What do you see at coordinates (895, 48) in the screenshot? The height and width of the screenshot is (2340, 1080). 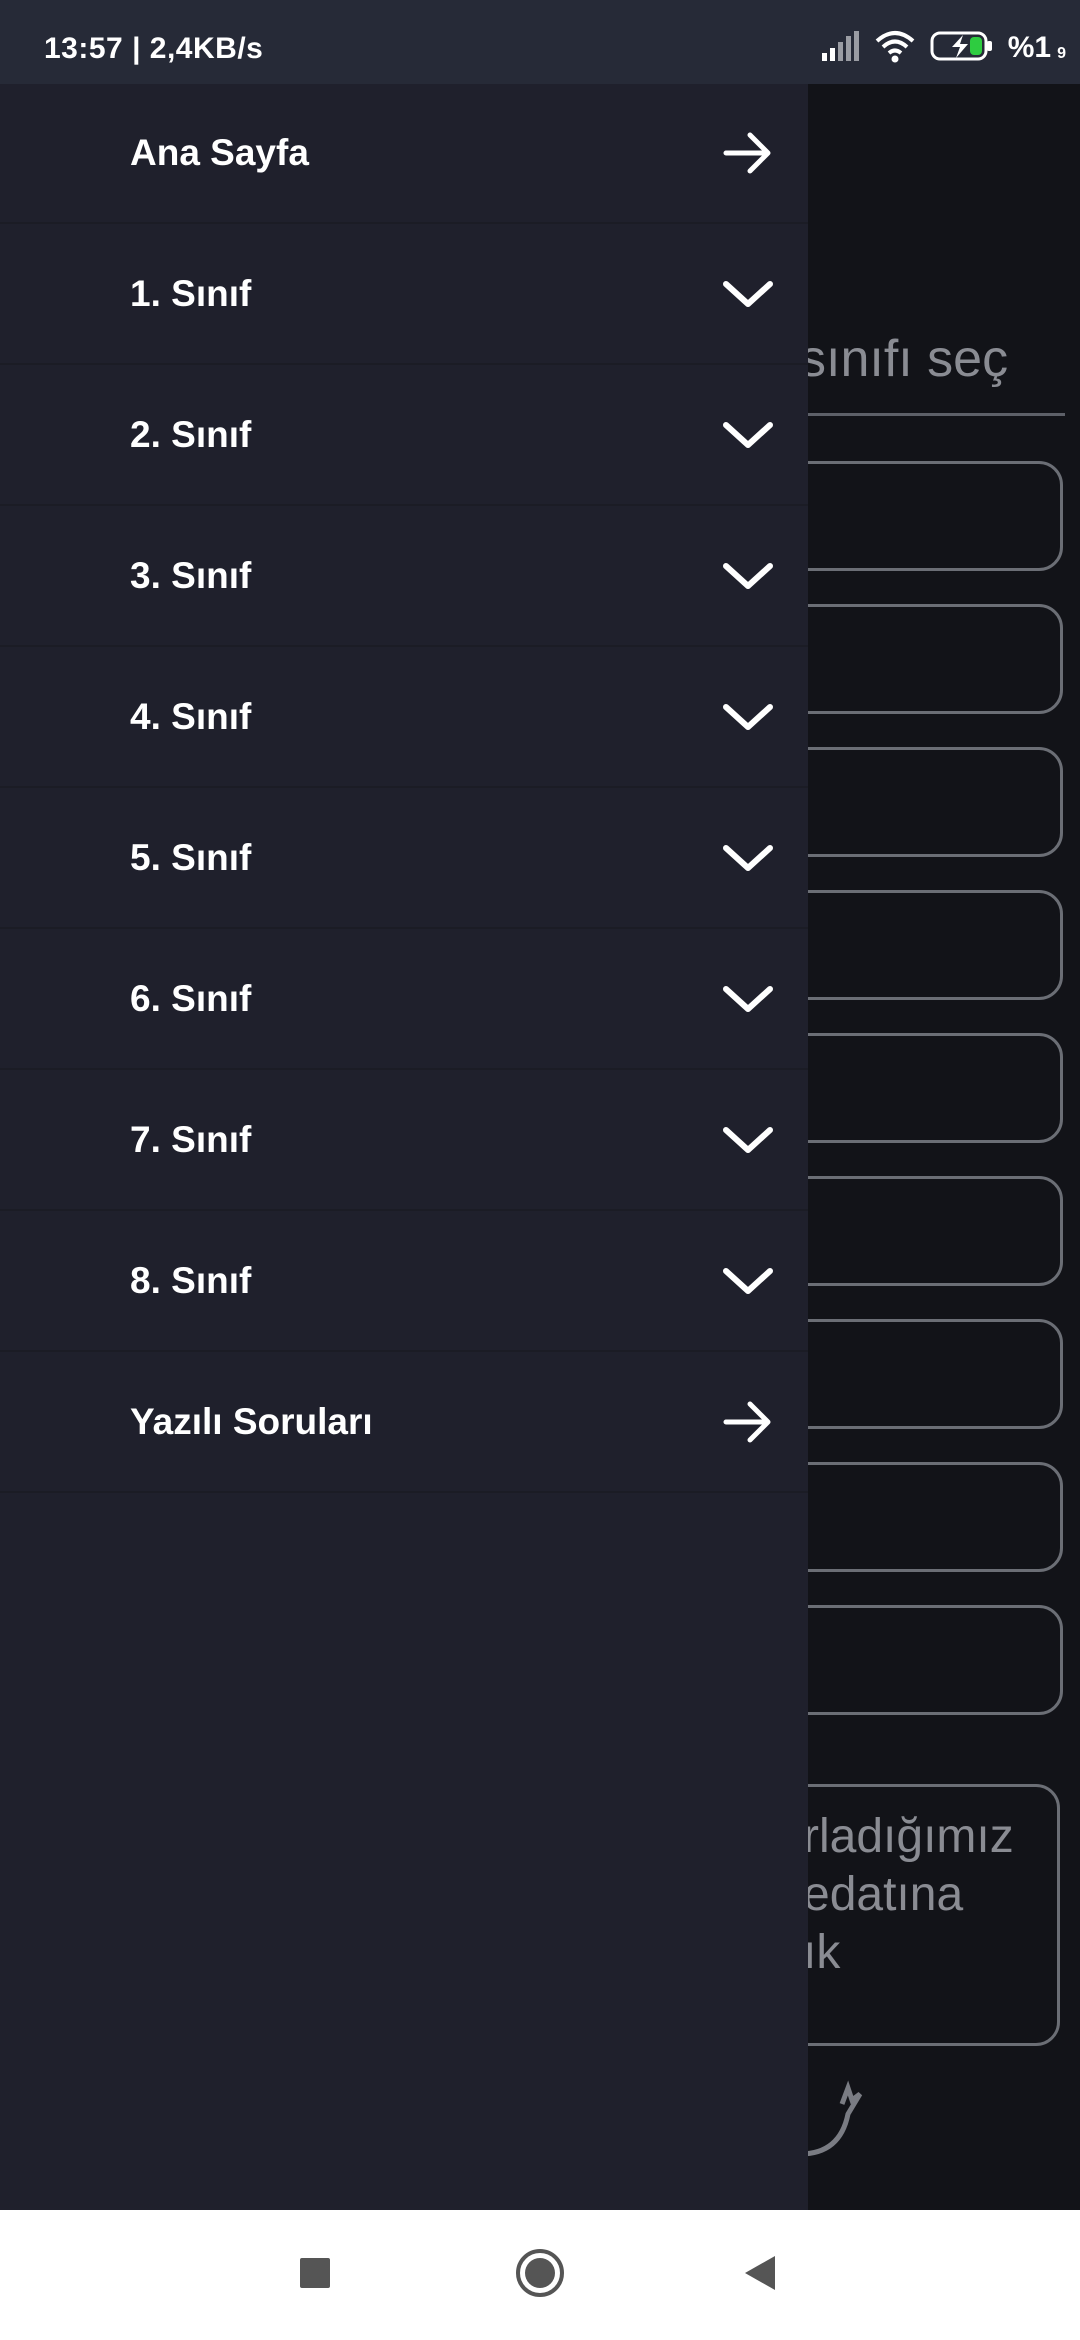 I see `wifi-icon` at bounding box center [895, 48].